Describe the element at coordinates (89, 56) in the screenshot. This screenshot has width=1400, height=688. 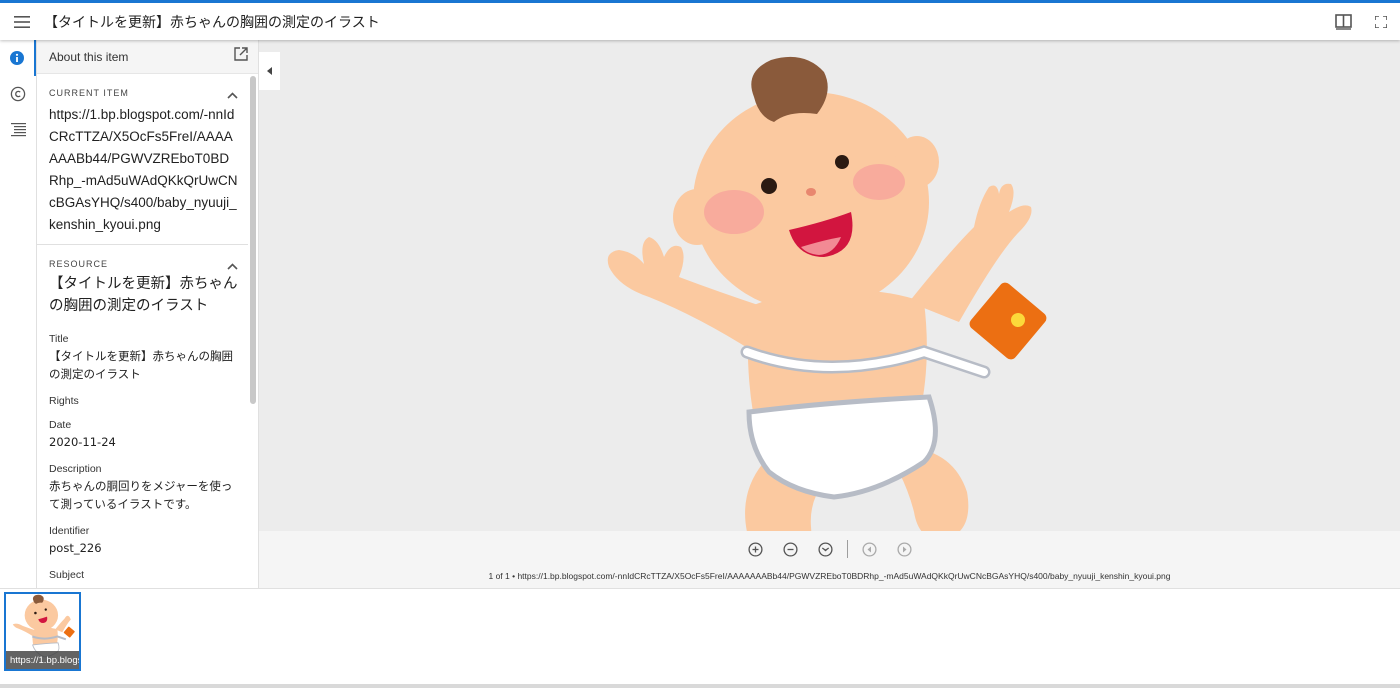
I see `panel-title: About this item` at that location.